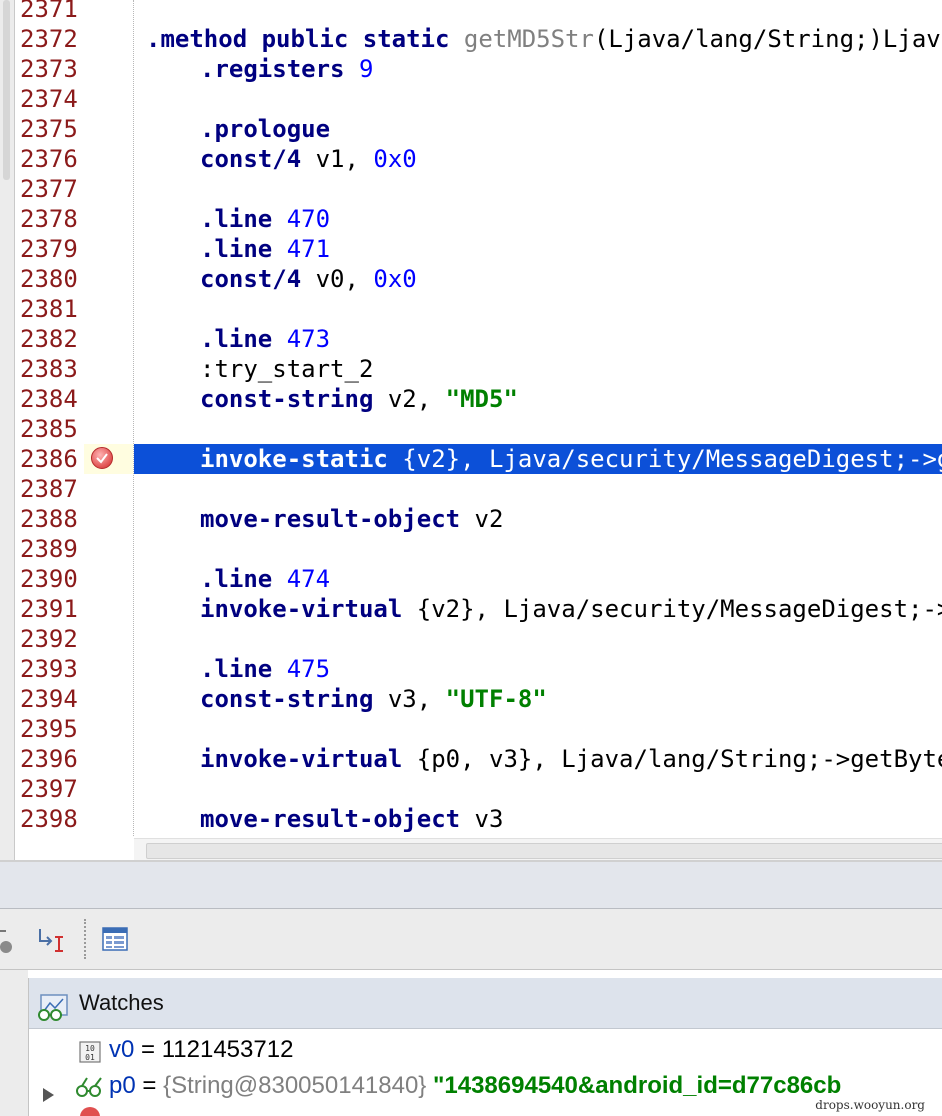 The image size is (942, 1116). I want to click on line-number: 2389, so click(49, 549).